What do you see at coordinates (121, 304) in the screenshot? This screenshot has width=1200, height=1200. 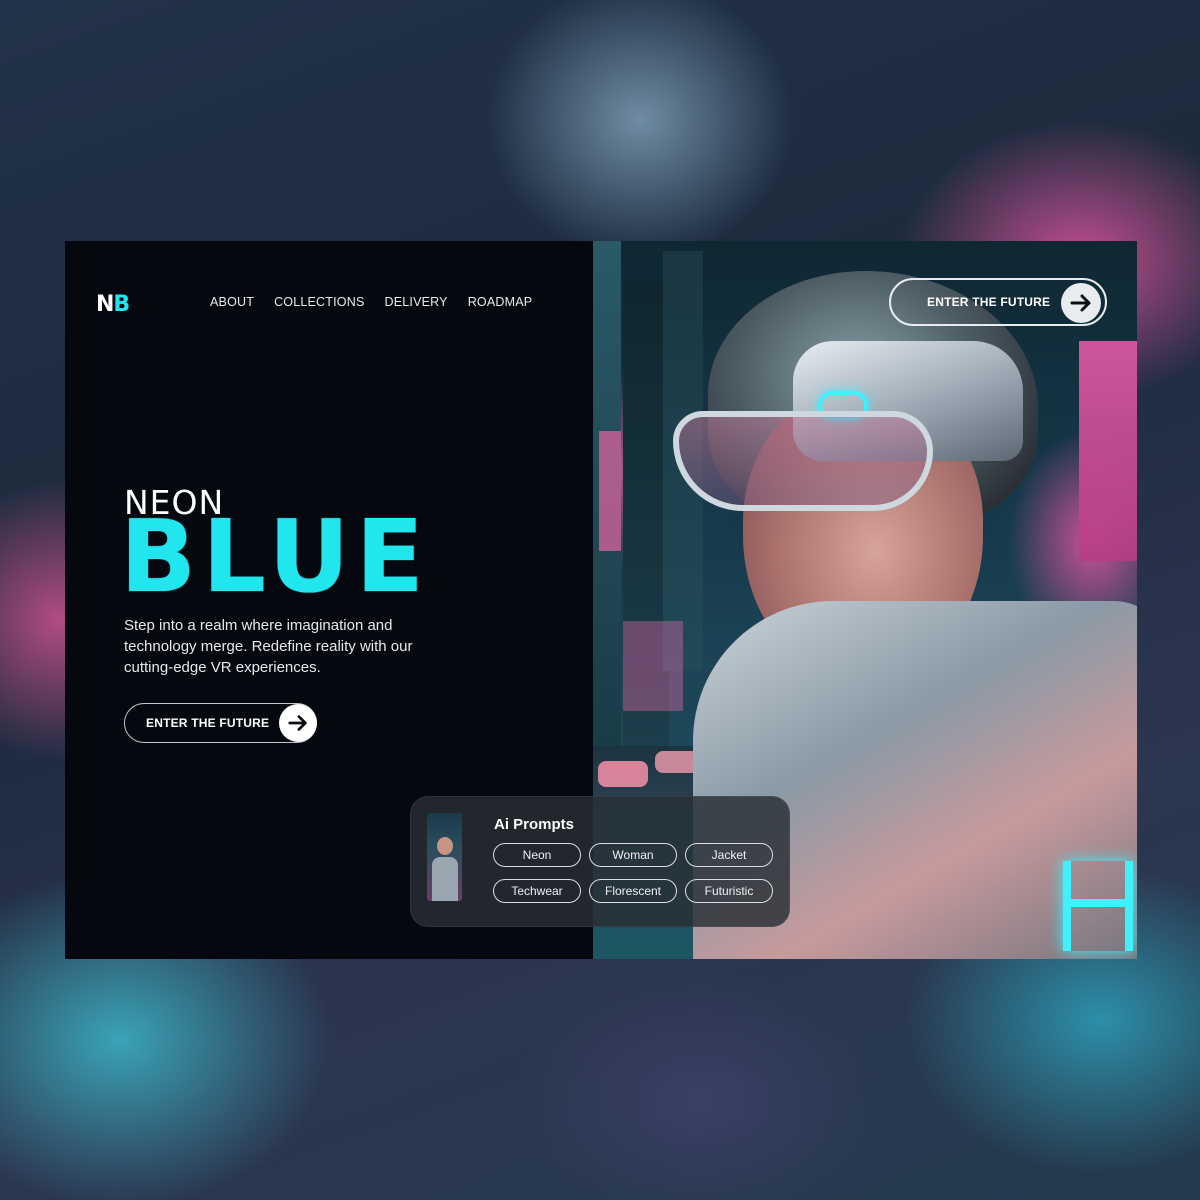 I see `logo-letter-b: B` at bounding box center [121, 304].